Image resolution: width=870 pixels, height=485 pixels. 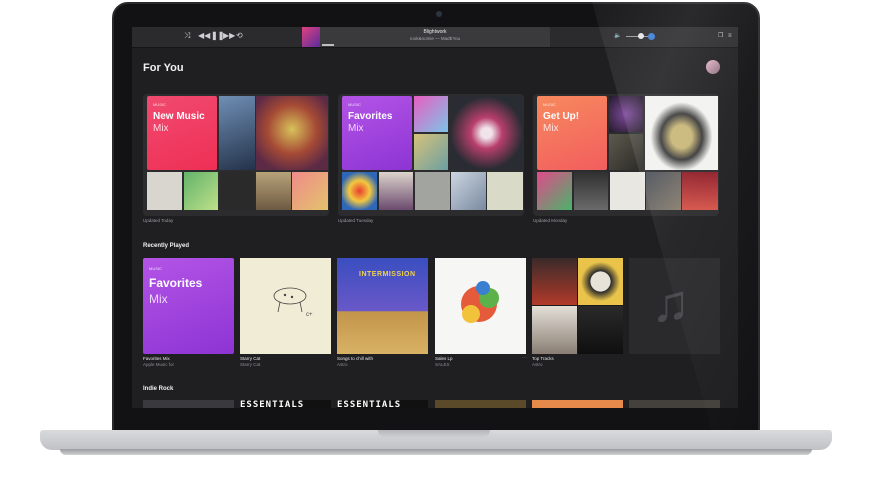 What do you see at coordinates (480, 302) in the screenshot?
I see `fruit-artwork-icon` at bounding box center [480, 302].